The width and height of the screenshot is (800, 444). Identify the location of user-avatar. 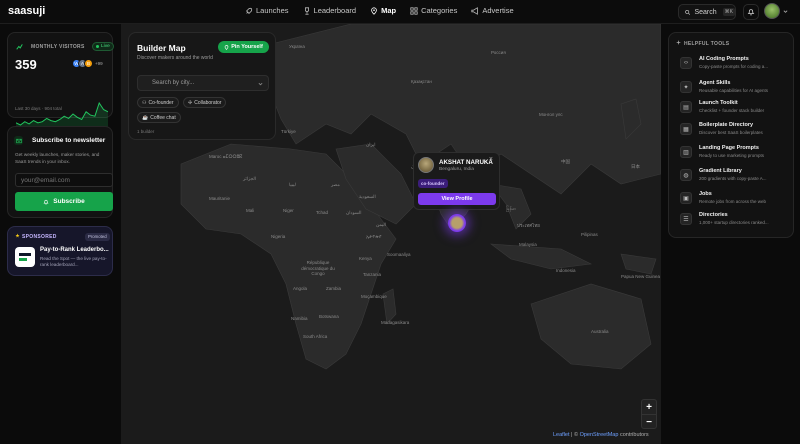
(772, 11).